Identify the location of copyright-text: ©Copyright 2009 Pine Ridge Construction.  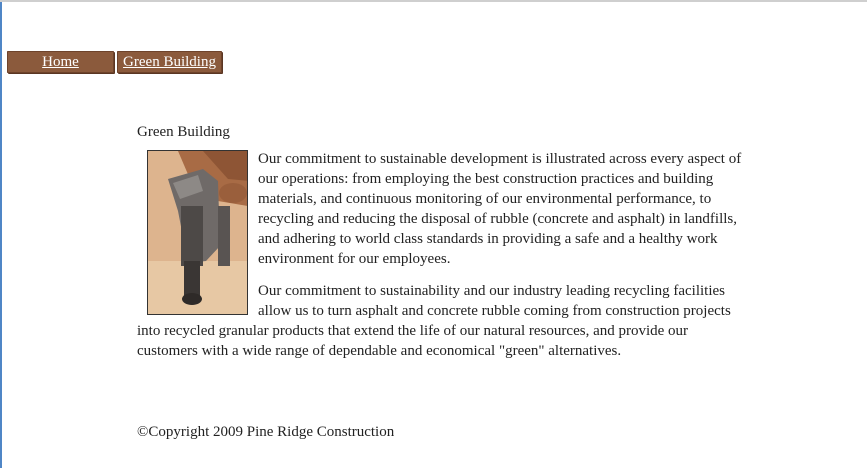
(266, 432).